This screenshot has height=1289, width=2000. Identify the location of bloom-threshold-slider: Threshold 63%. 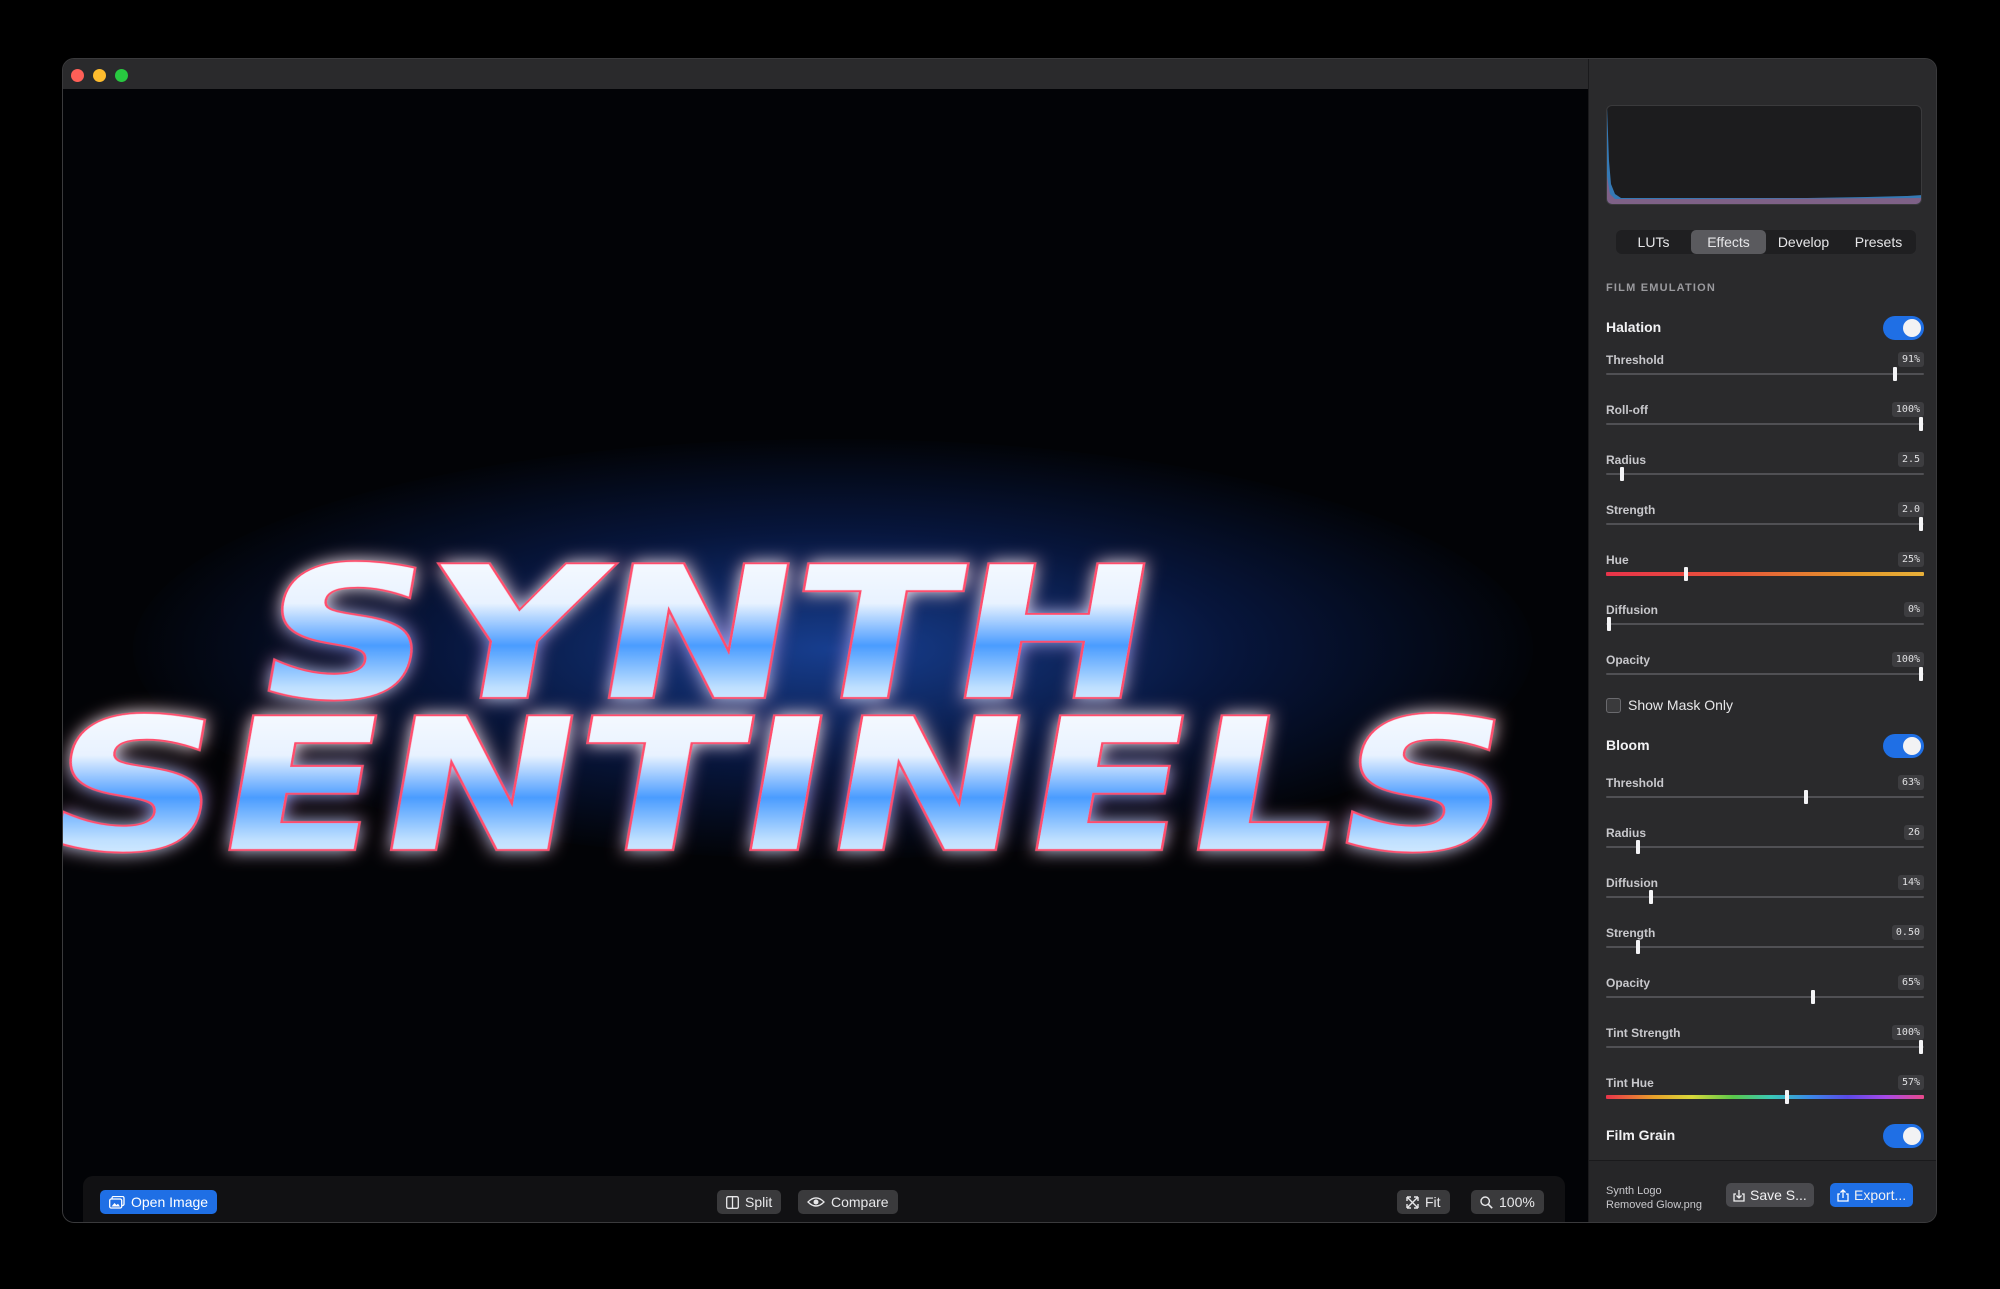
(1765, 795).